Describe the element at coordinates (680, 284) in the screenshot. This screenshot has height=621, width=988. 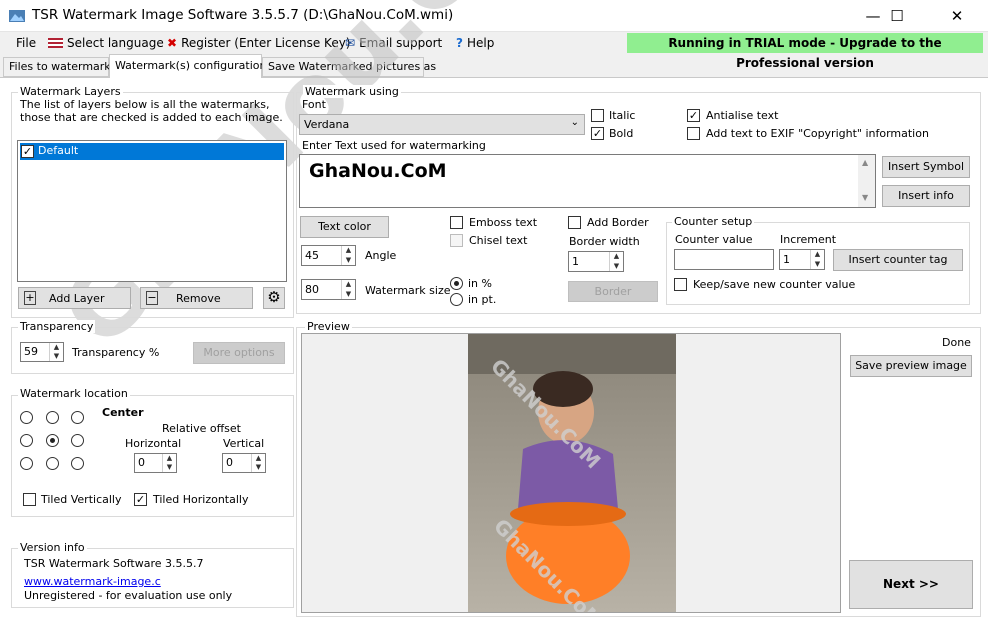
I see `keep-counter-checkbox` at that location.